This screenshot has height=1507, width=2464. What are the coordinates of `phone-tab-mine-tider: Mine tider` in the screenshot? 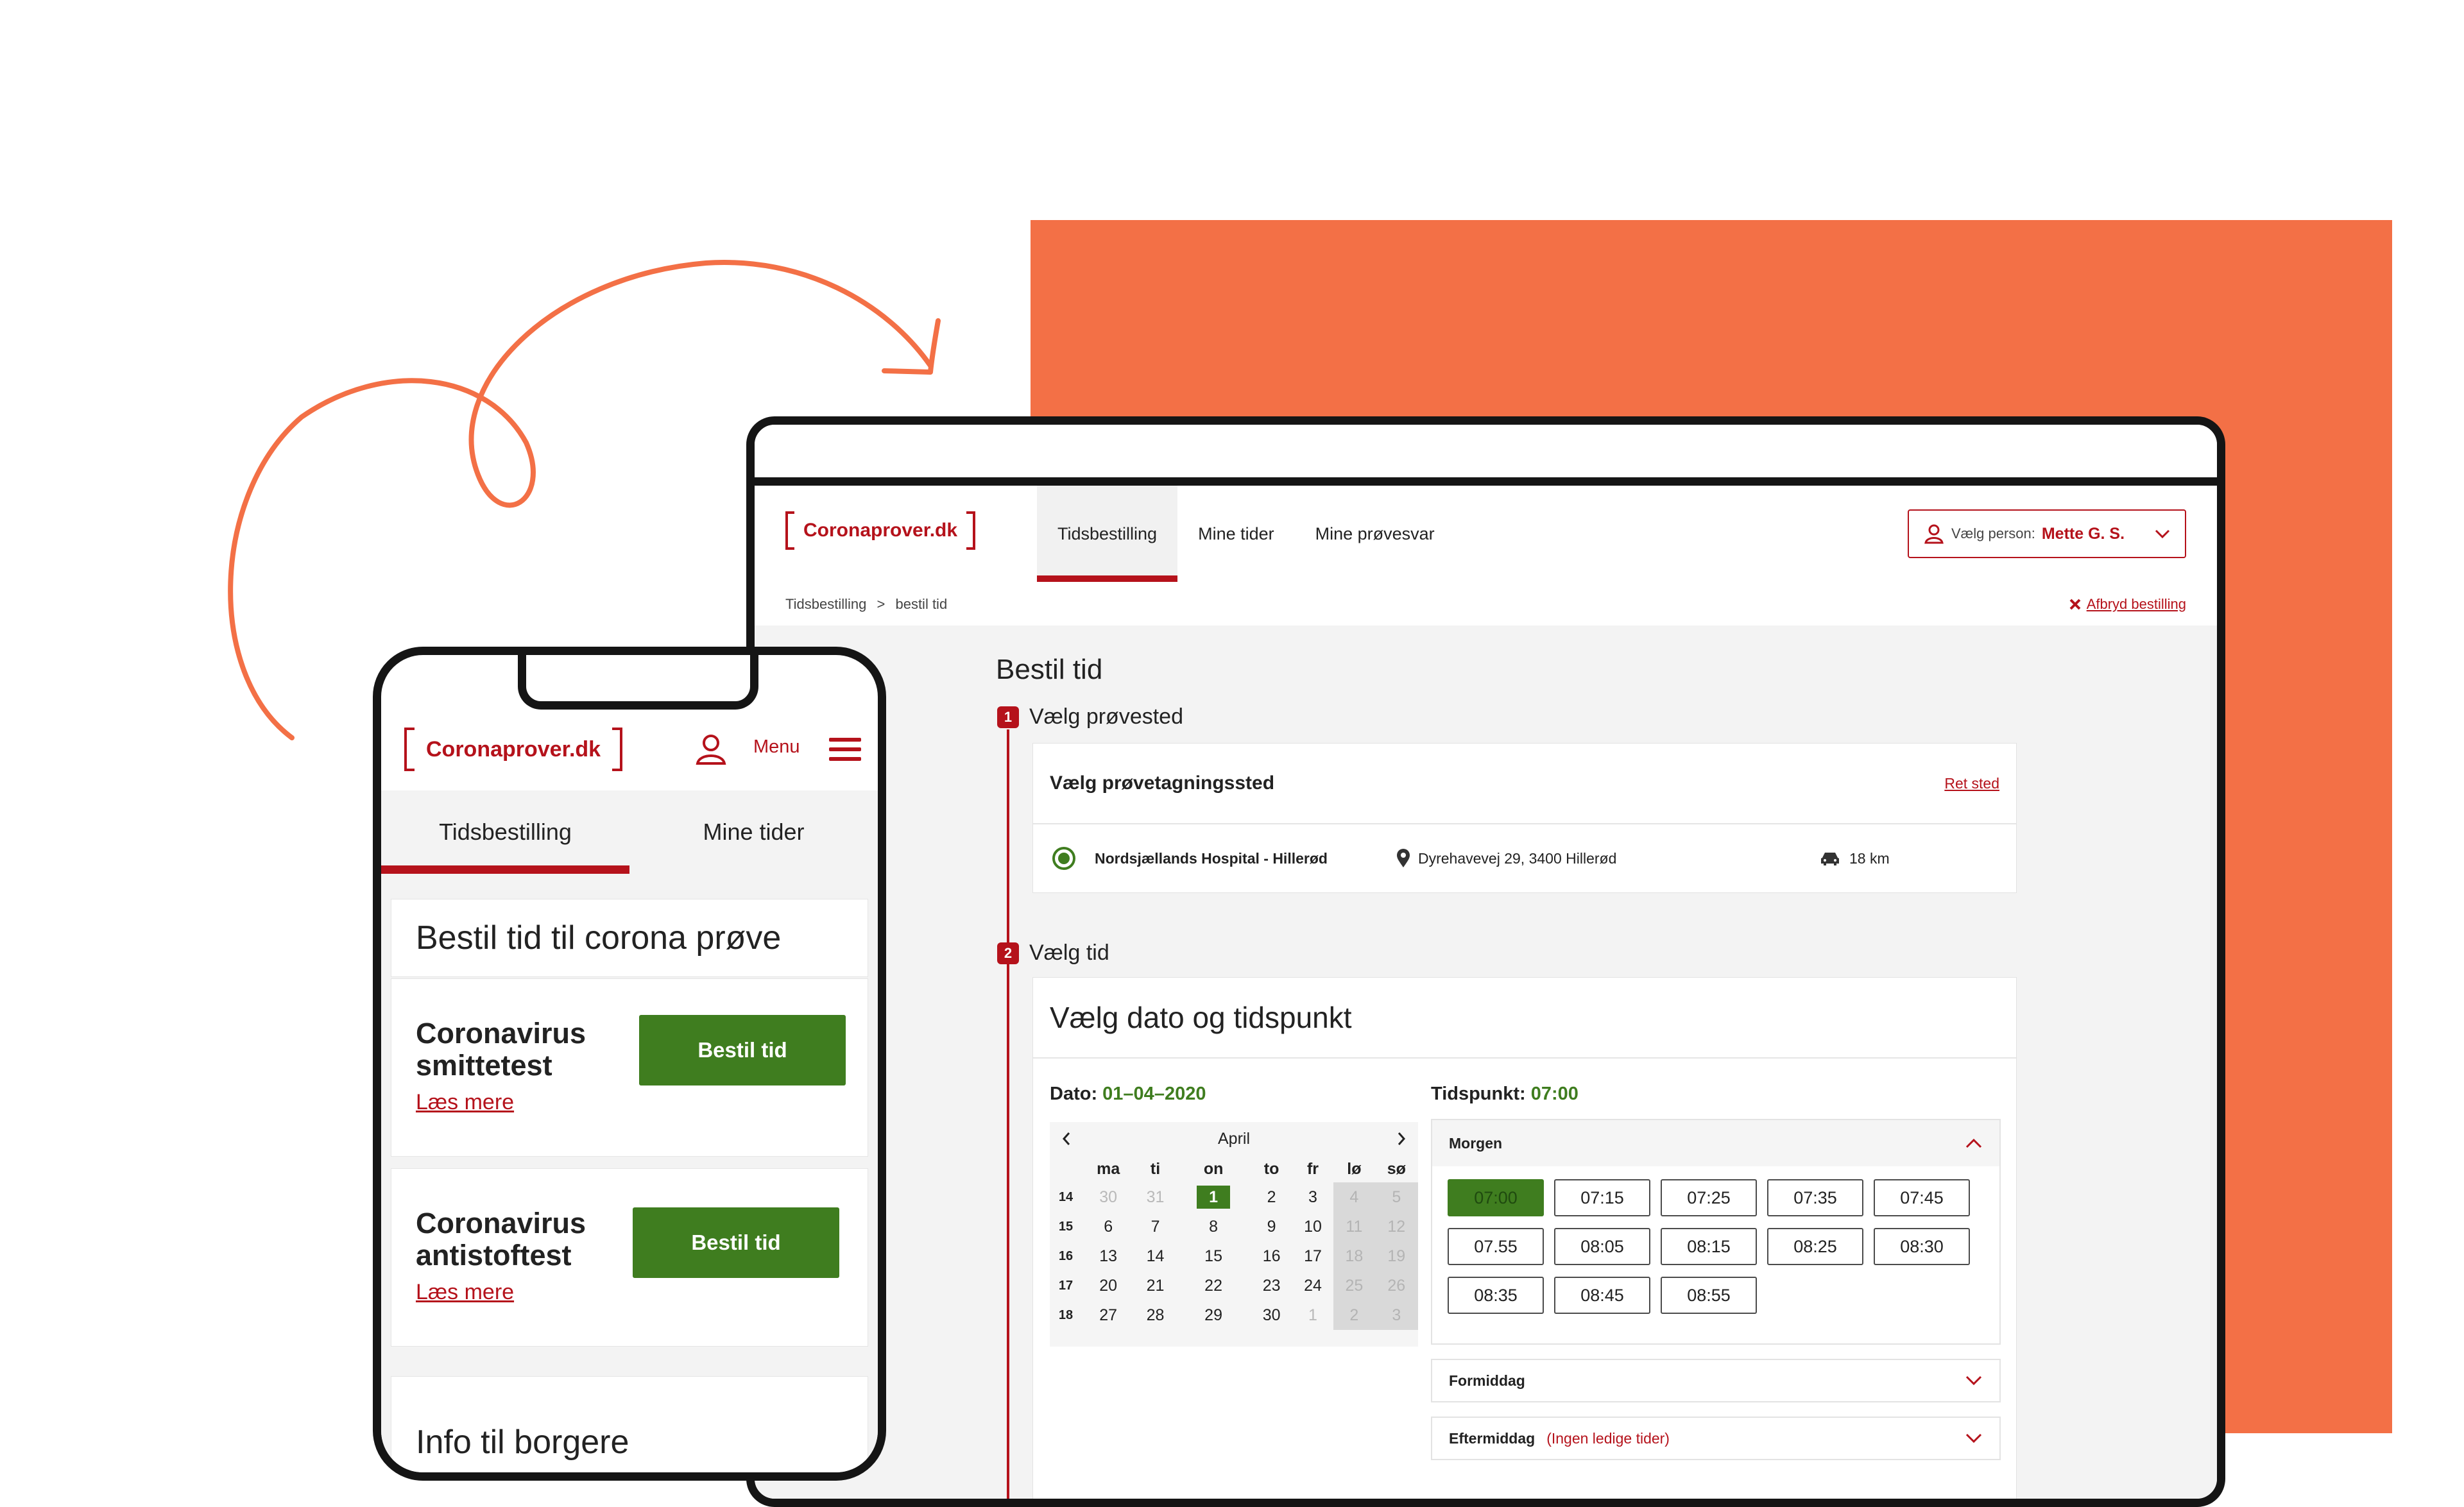 It's located at (754, 832).